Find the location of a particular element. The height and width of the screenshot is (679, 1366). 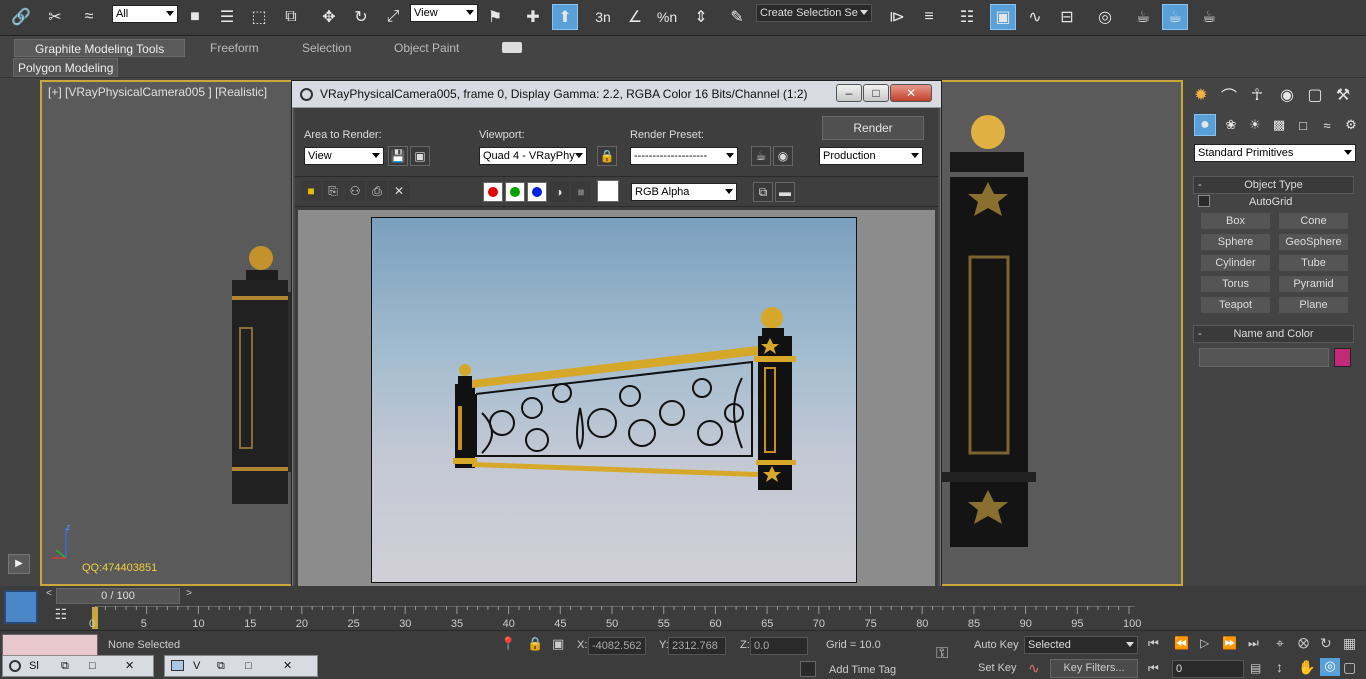

maxscript-listener is located at coordinates (50, 645).